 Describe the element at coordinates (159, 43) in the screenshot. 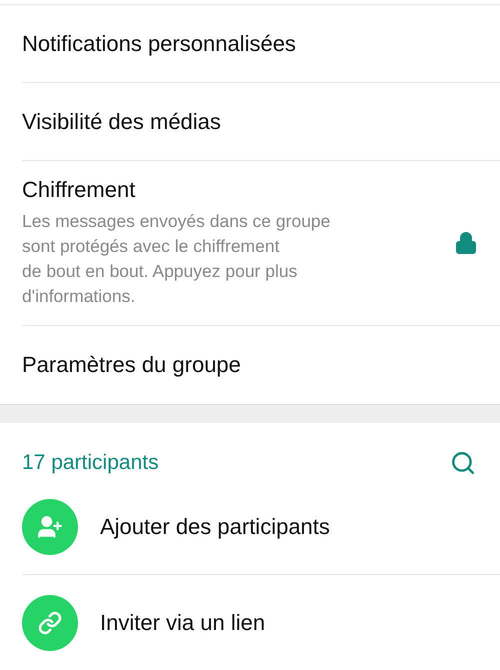

I see `setting-title: Notifications personnalisées` at that location.